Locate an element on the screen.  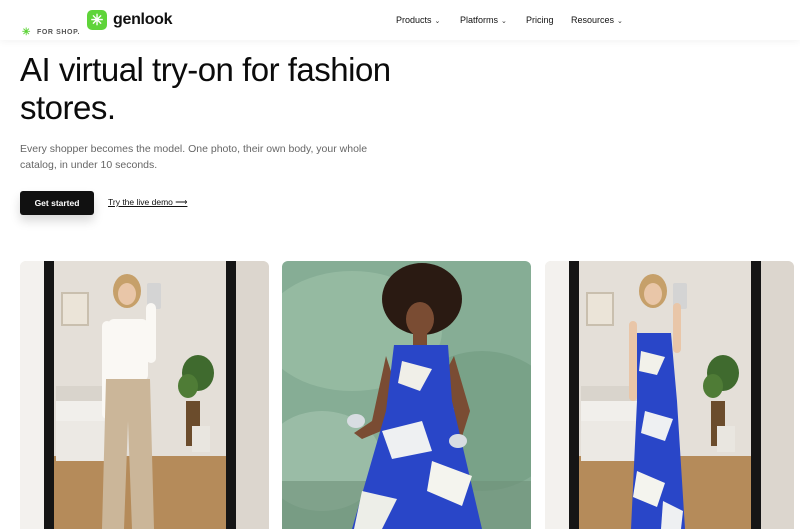
nav-products-label: Products is located at coordinates (414, 20).